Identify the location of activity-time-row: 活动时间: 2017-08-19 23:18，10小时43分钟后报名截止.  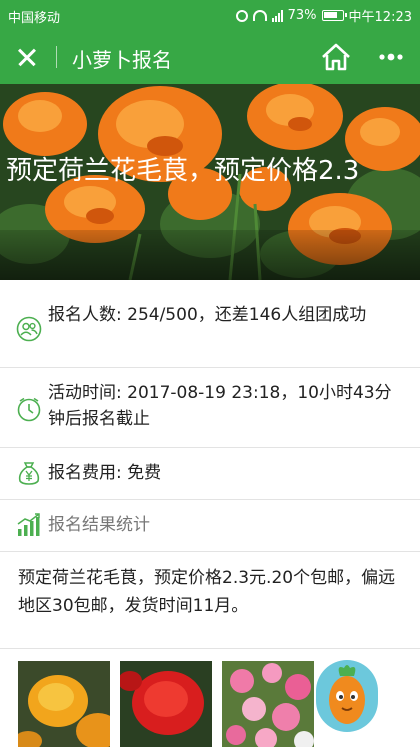
(210, 408).